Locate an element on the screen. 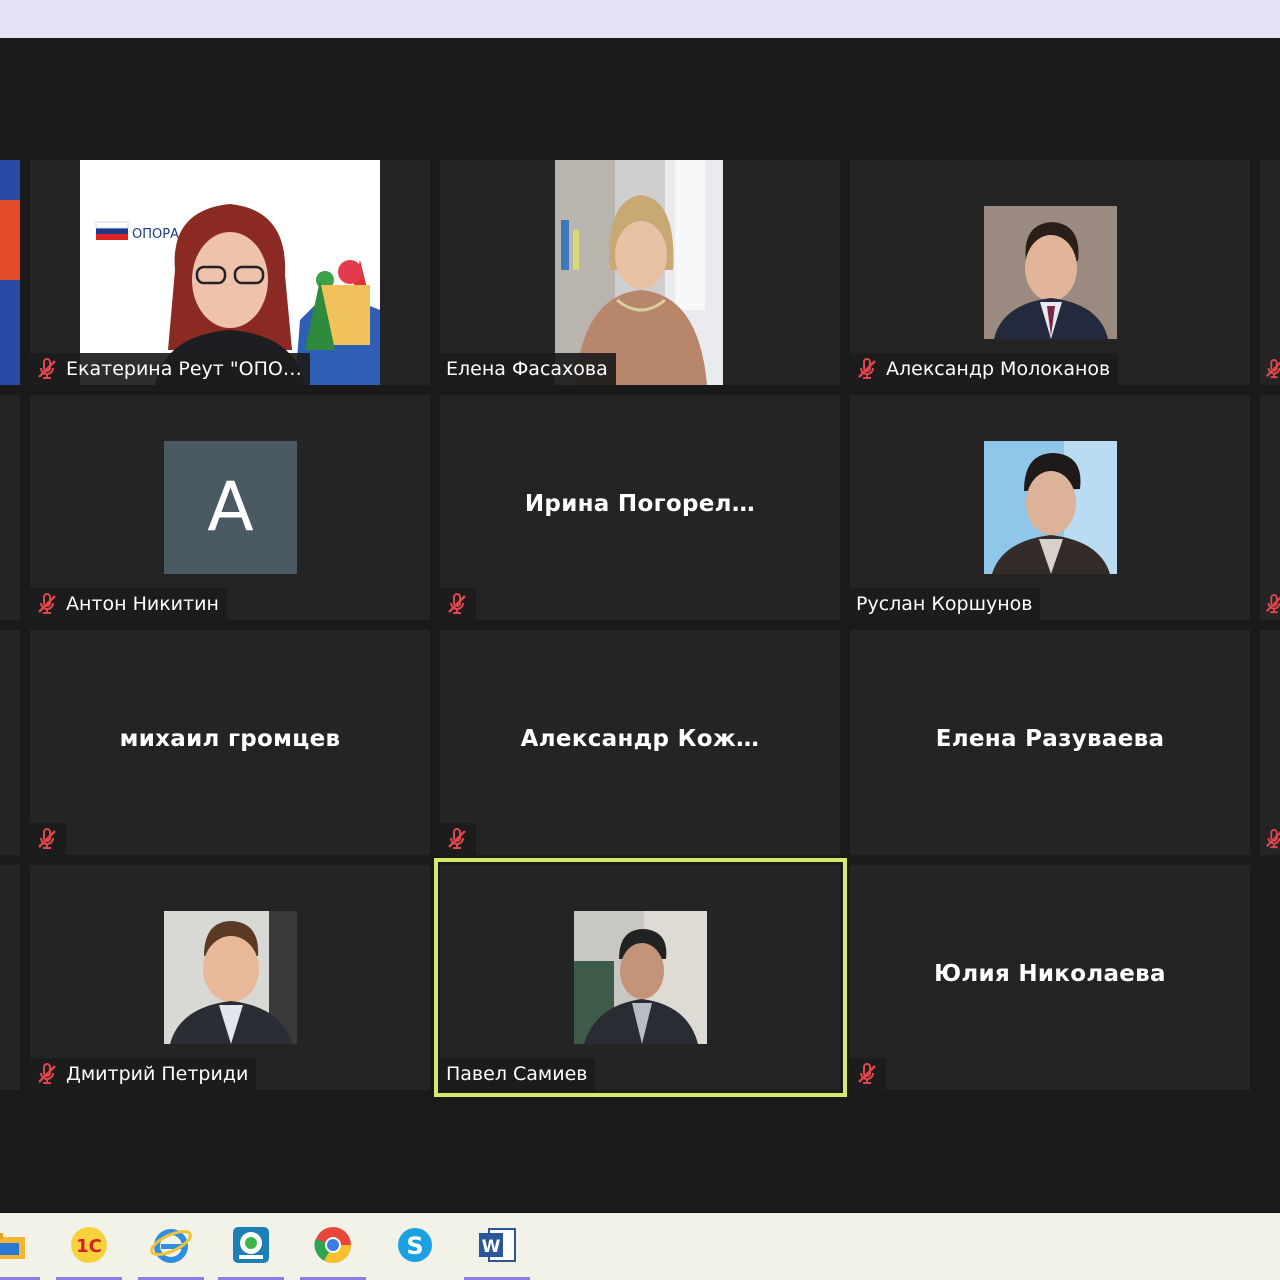 The image size is (1280, 1280). skype-icon: S is located at coordinates (415, 1245).